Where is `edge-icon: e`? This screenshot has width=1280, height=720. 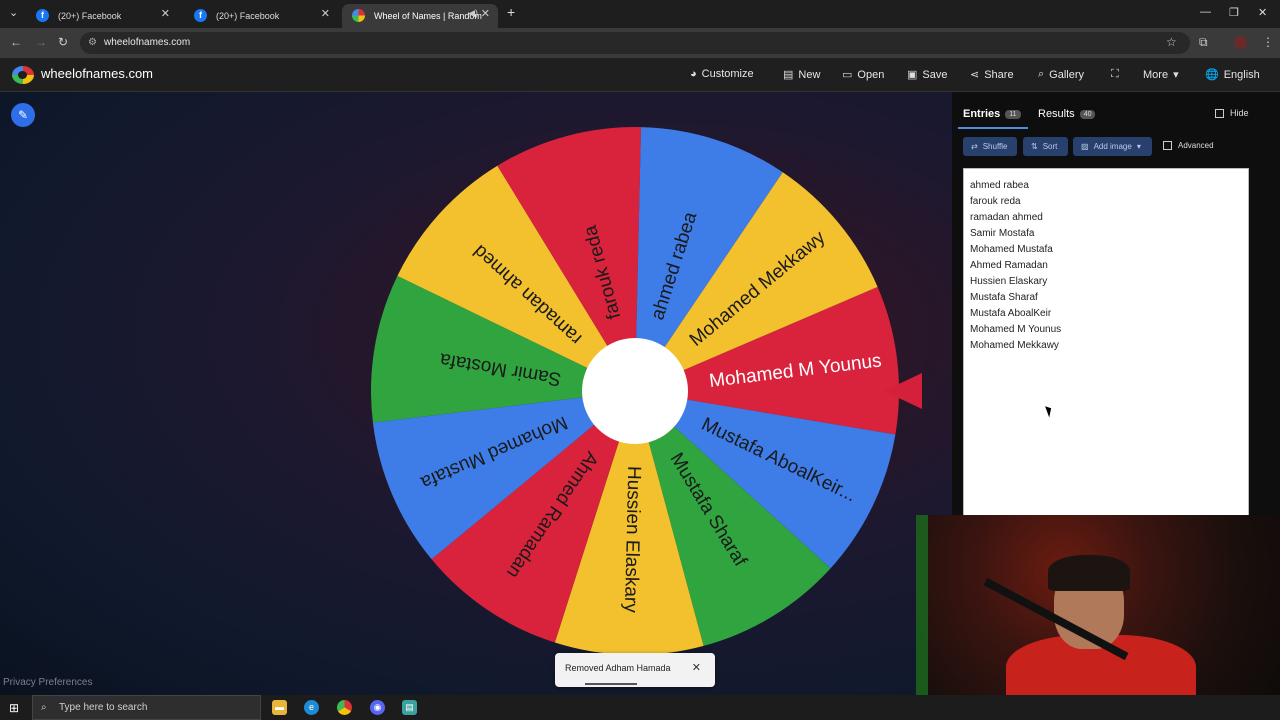
edge-icon: e is located at coordinates (311, 707).